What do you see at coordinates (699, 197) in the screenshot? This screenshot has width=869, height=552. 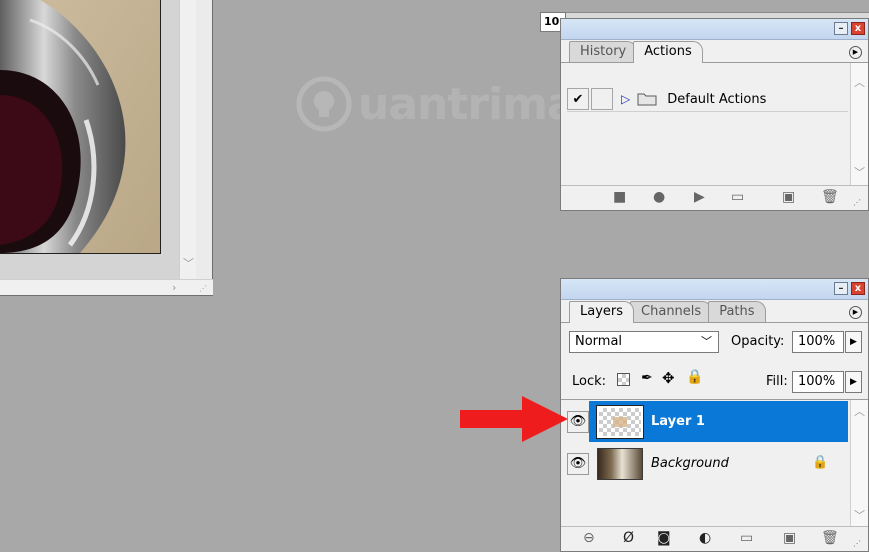 I see `play-icon: ▶` at bounding box center [699, 197].